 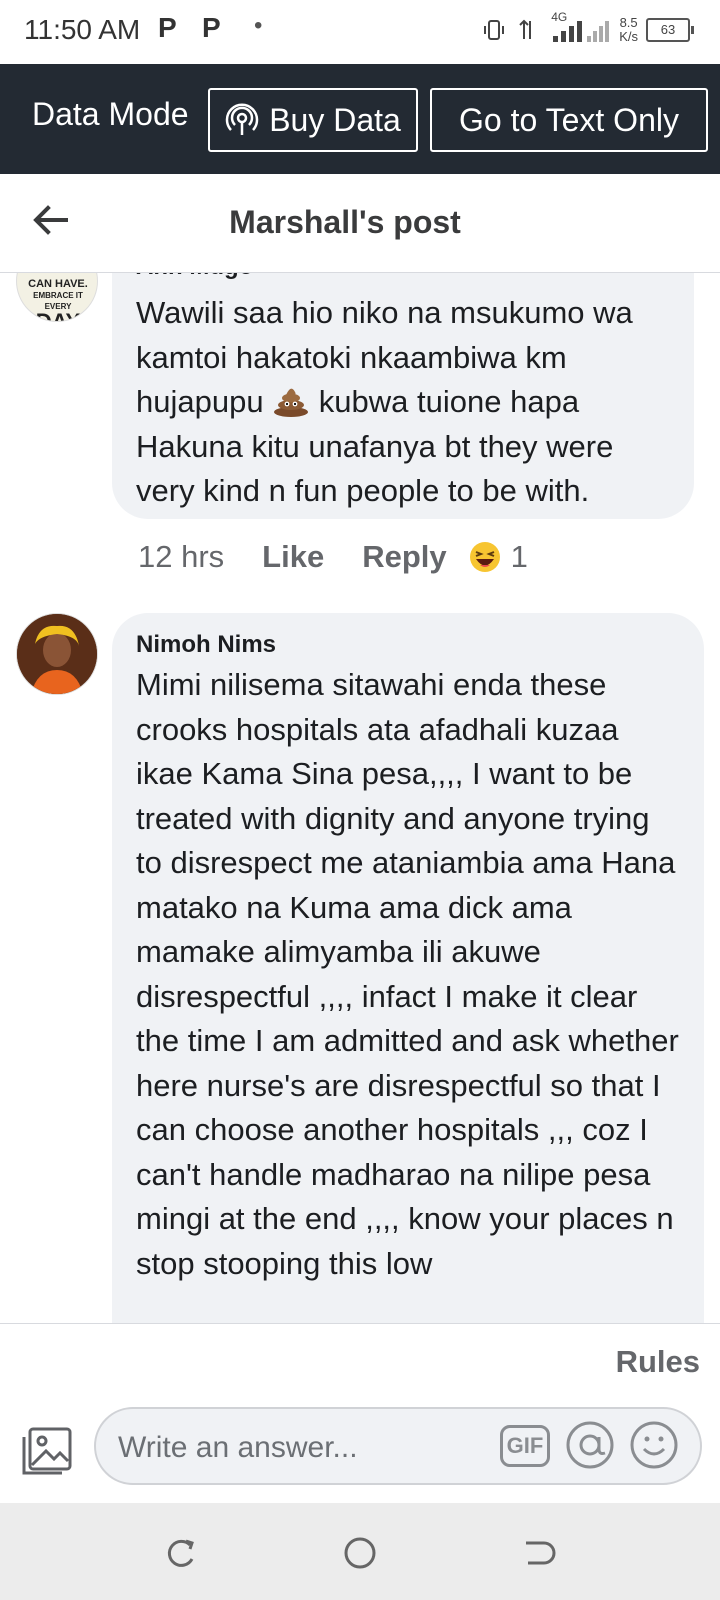 I want to click on comment-time: 12 hrs, so click(x=181, y=556).